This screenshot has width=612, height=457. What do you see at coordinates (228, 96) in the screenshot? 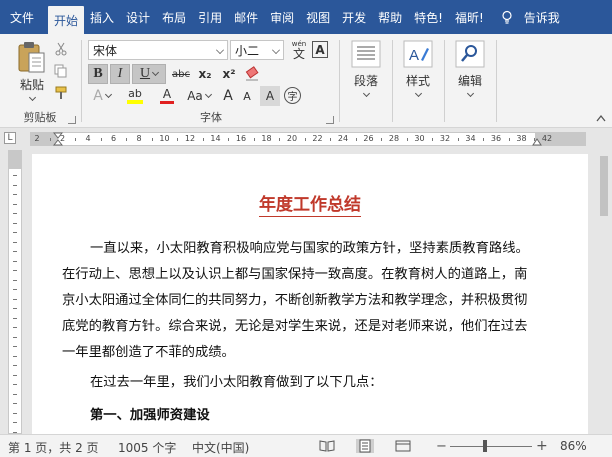
I see `grow-font-button: A` at bounding box center [228, 96].